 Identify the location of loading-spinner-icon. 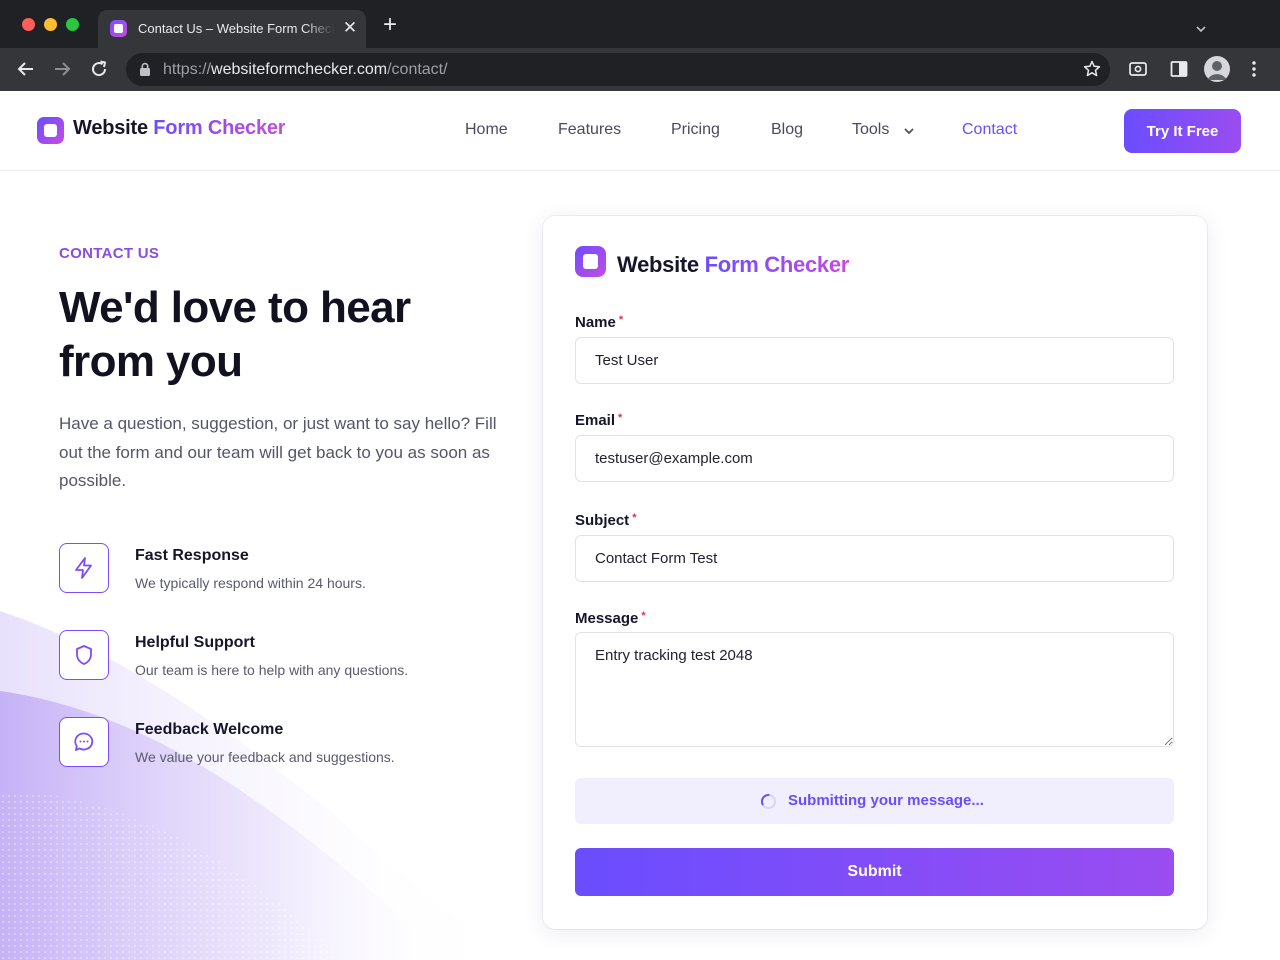
(768, 801).